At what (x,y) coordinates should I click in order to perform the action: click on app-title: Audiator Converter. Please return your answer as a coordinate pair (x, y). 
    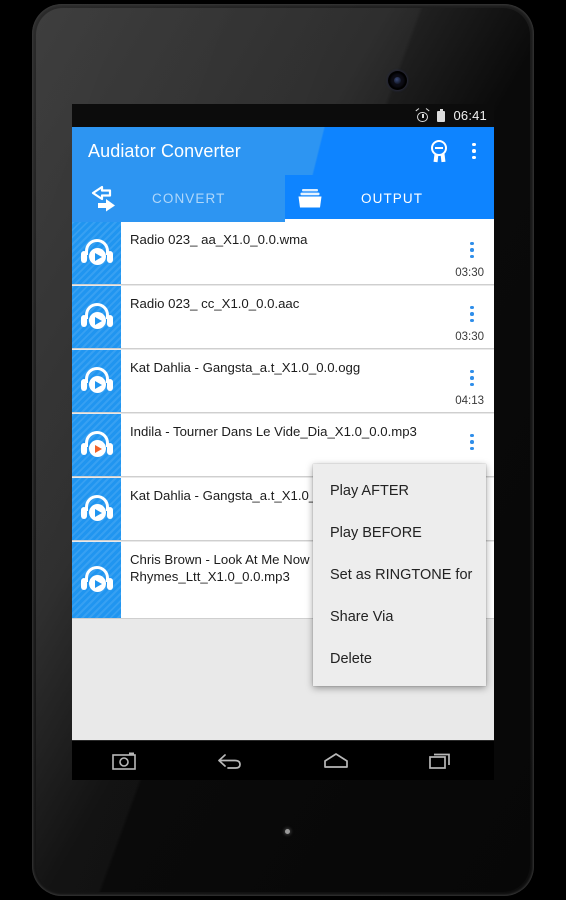
    Looking at the image, I should click on (164, 150).